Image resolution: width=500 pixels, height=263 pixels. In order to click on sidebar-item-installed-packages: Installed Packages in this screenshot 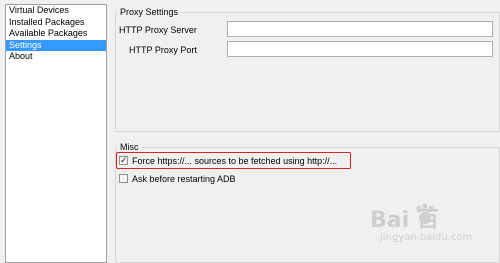, I will do `click(56, 23)`.